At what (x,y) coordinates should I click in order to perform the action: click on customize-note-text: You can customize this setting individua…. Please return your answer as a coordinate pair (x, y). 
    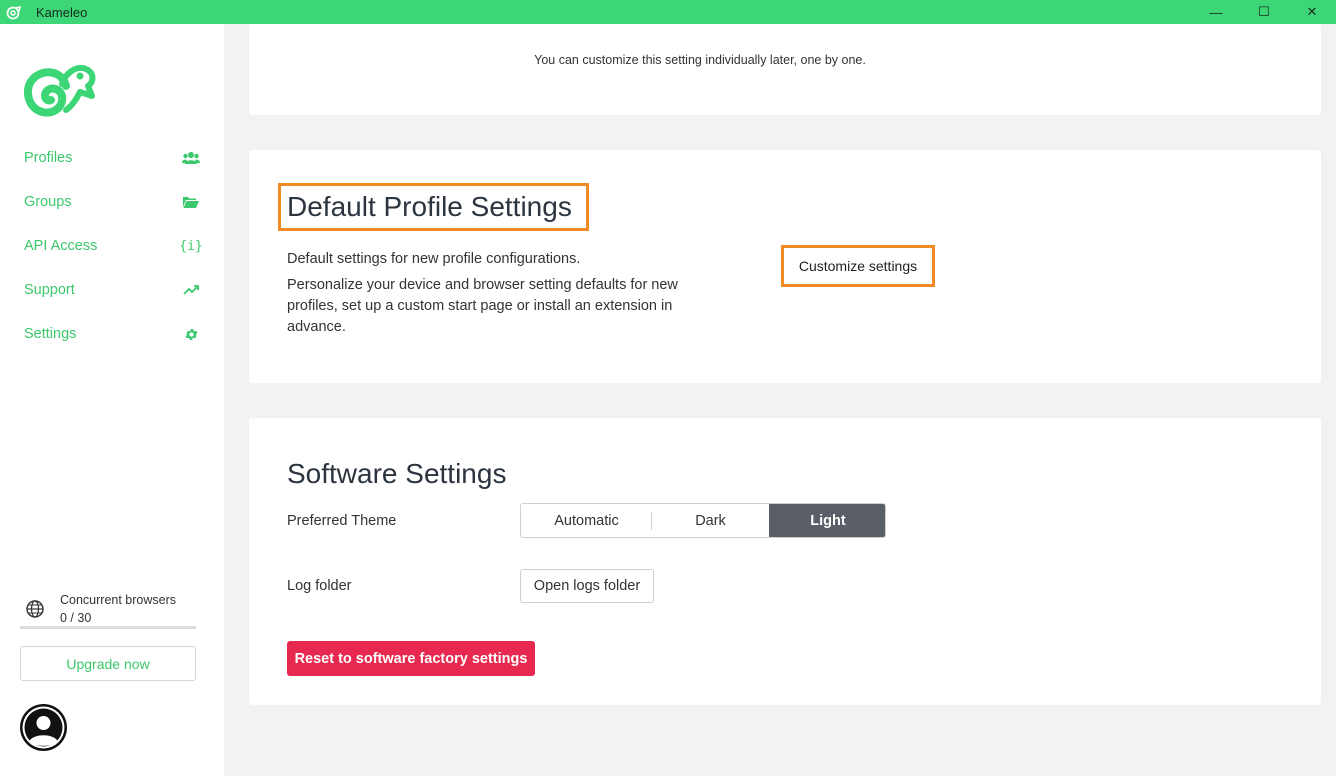
    Looking at the image, I should click on (700, 60).